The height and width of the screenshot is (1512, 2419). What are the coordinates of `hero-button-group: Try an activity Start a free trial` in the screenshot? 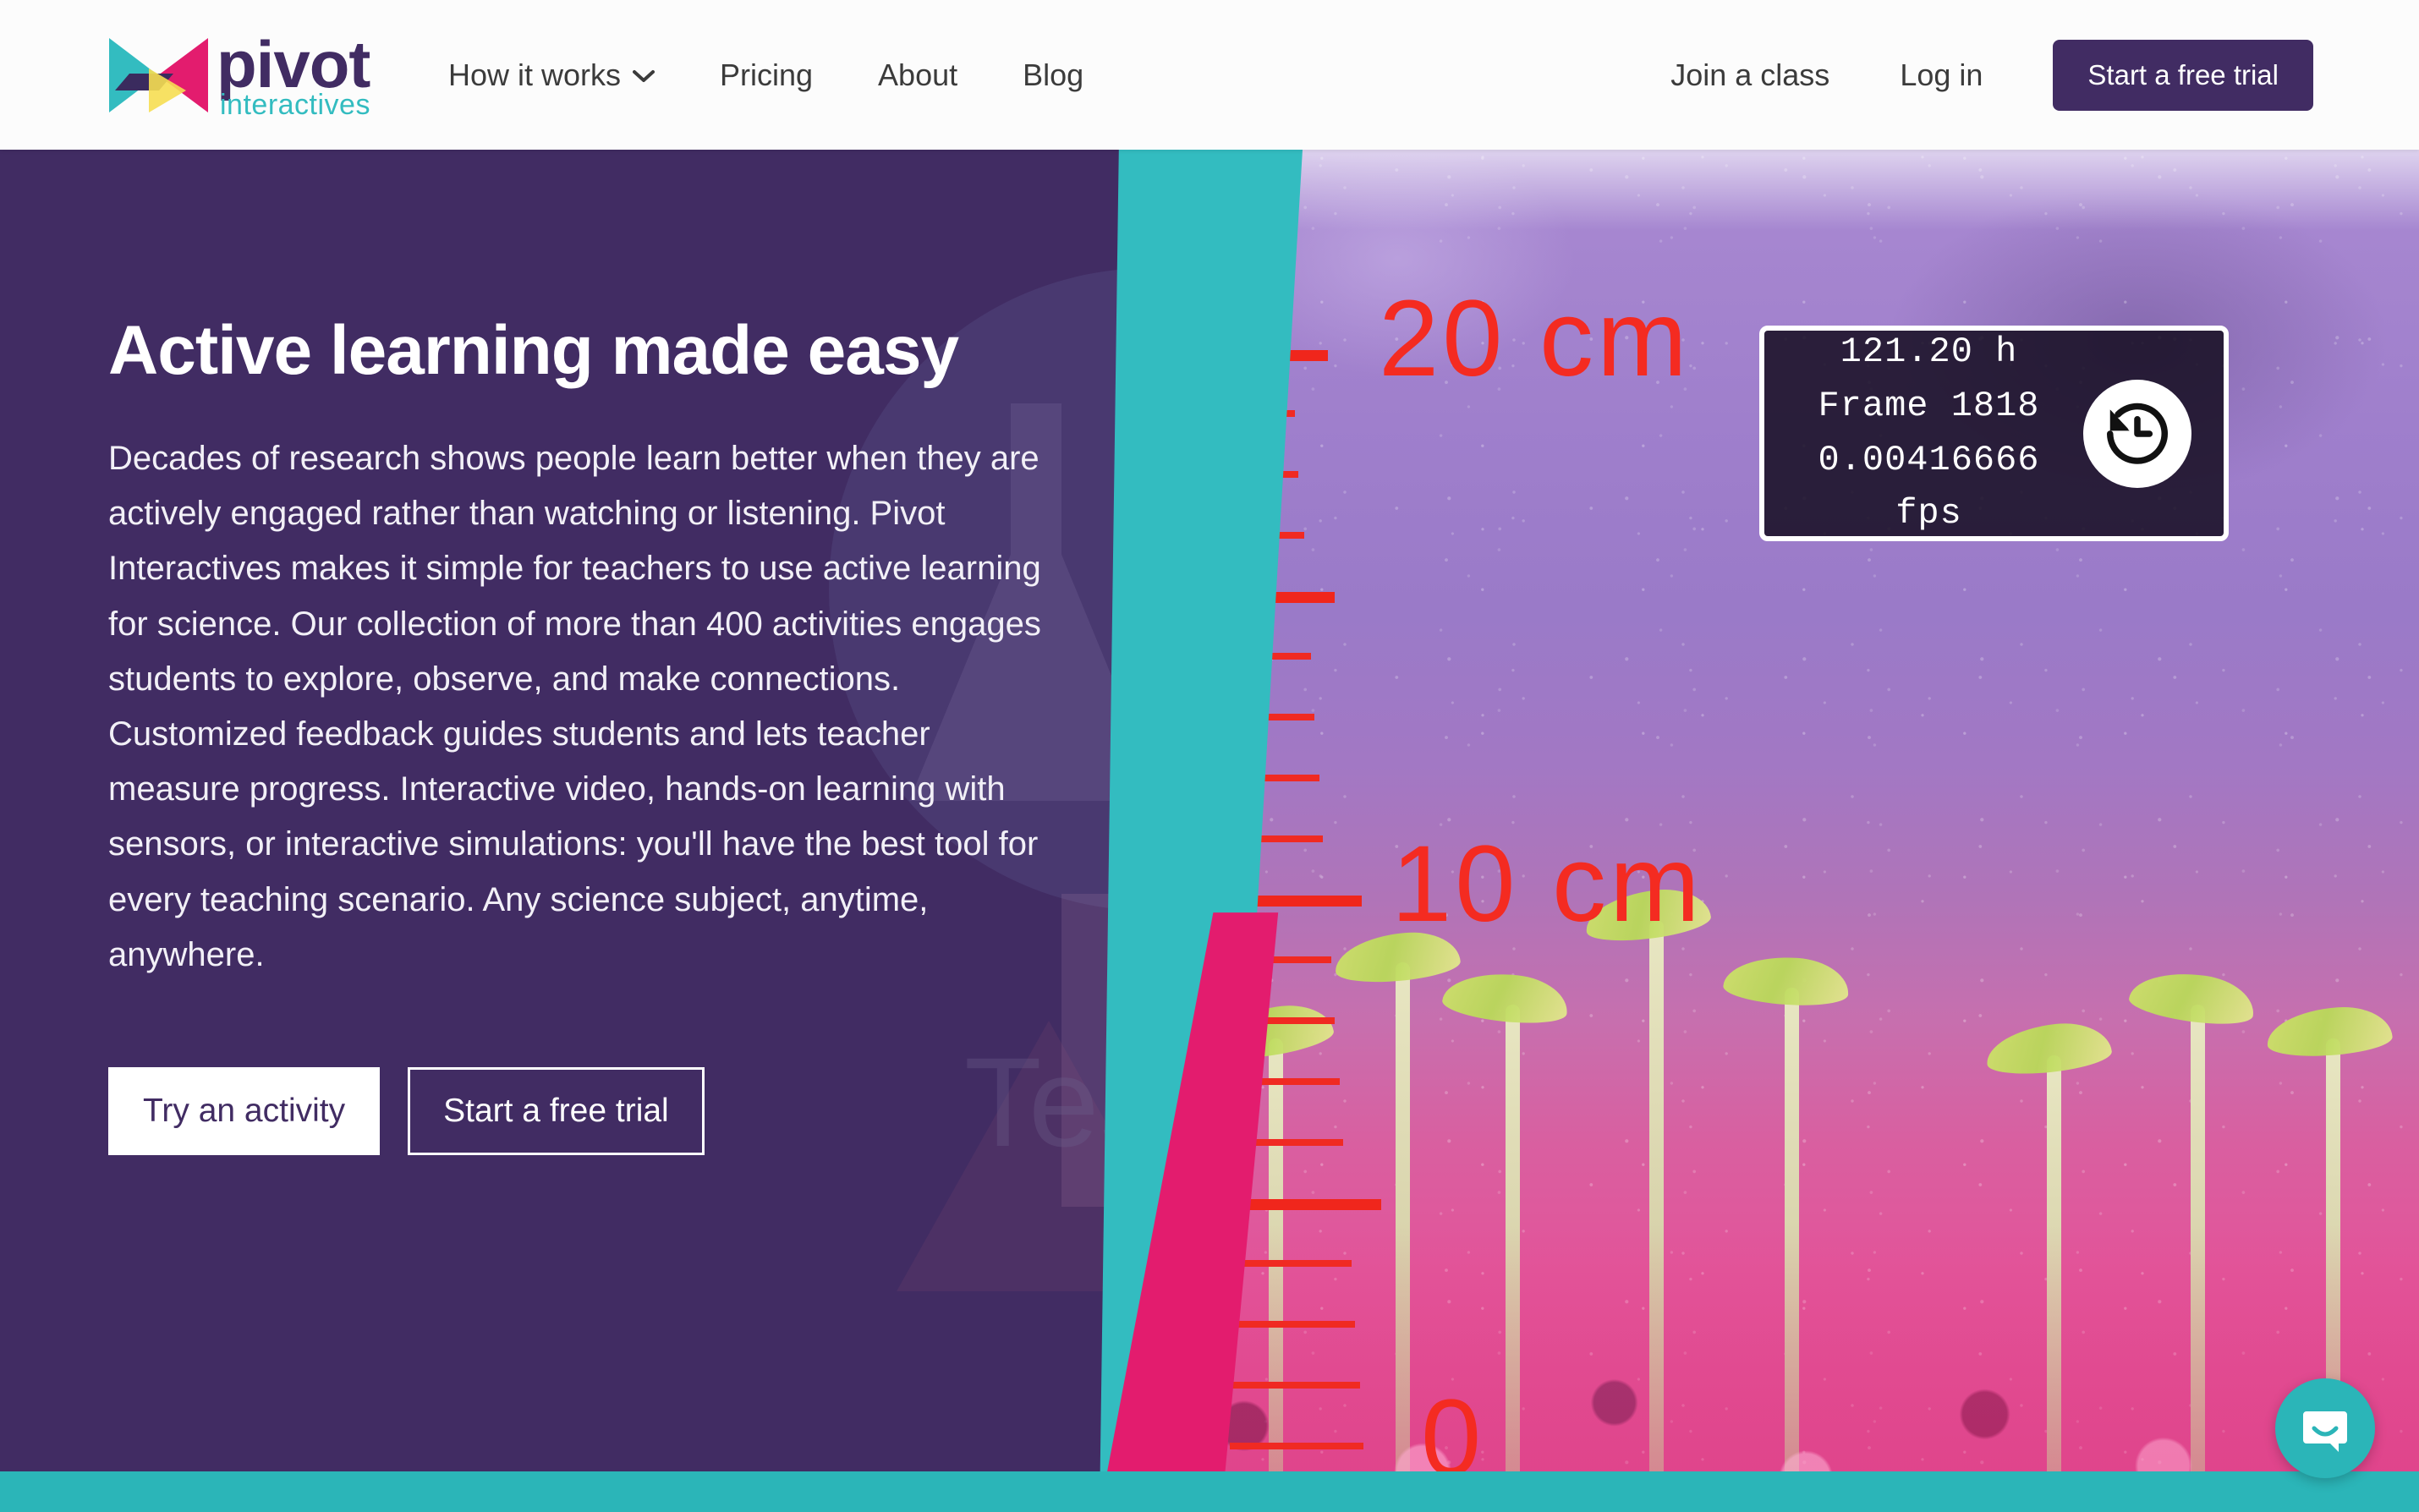 It's located at (582, 1110).